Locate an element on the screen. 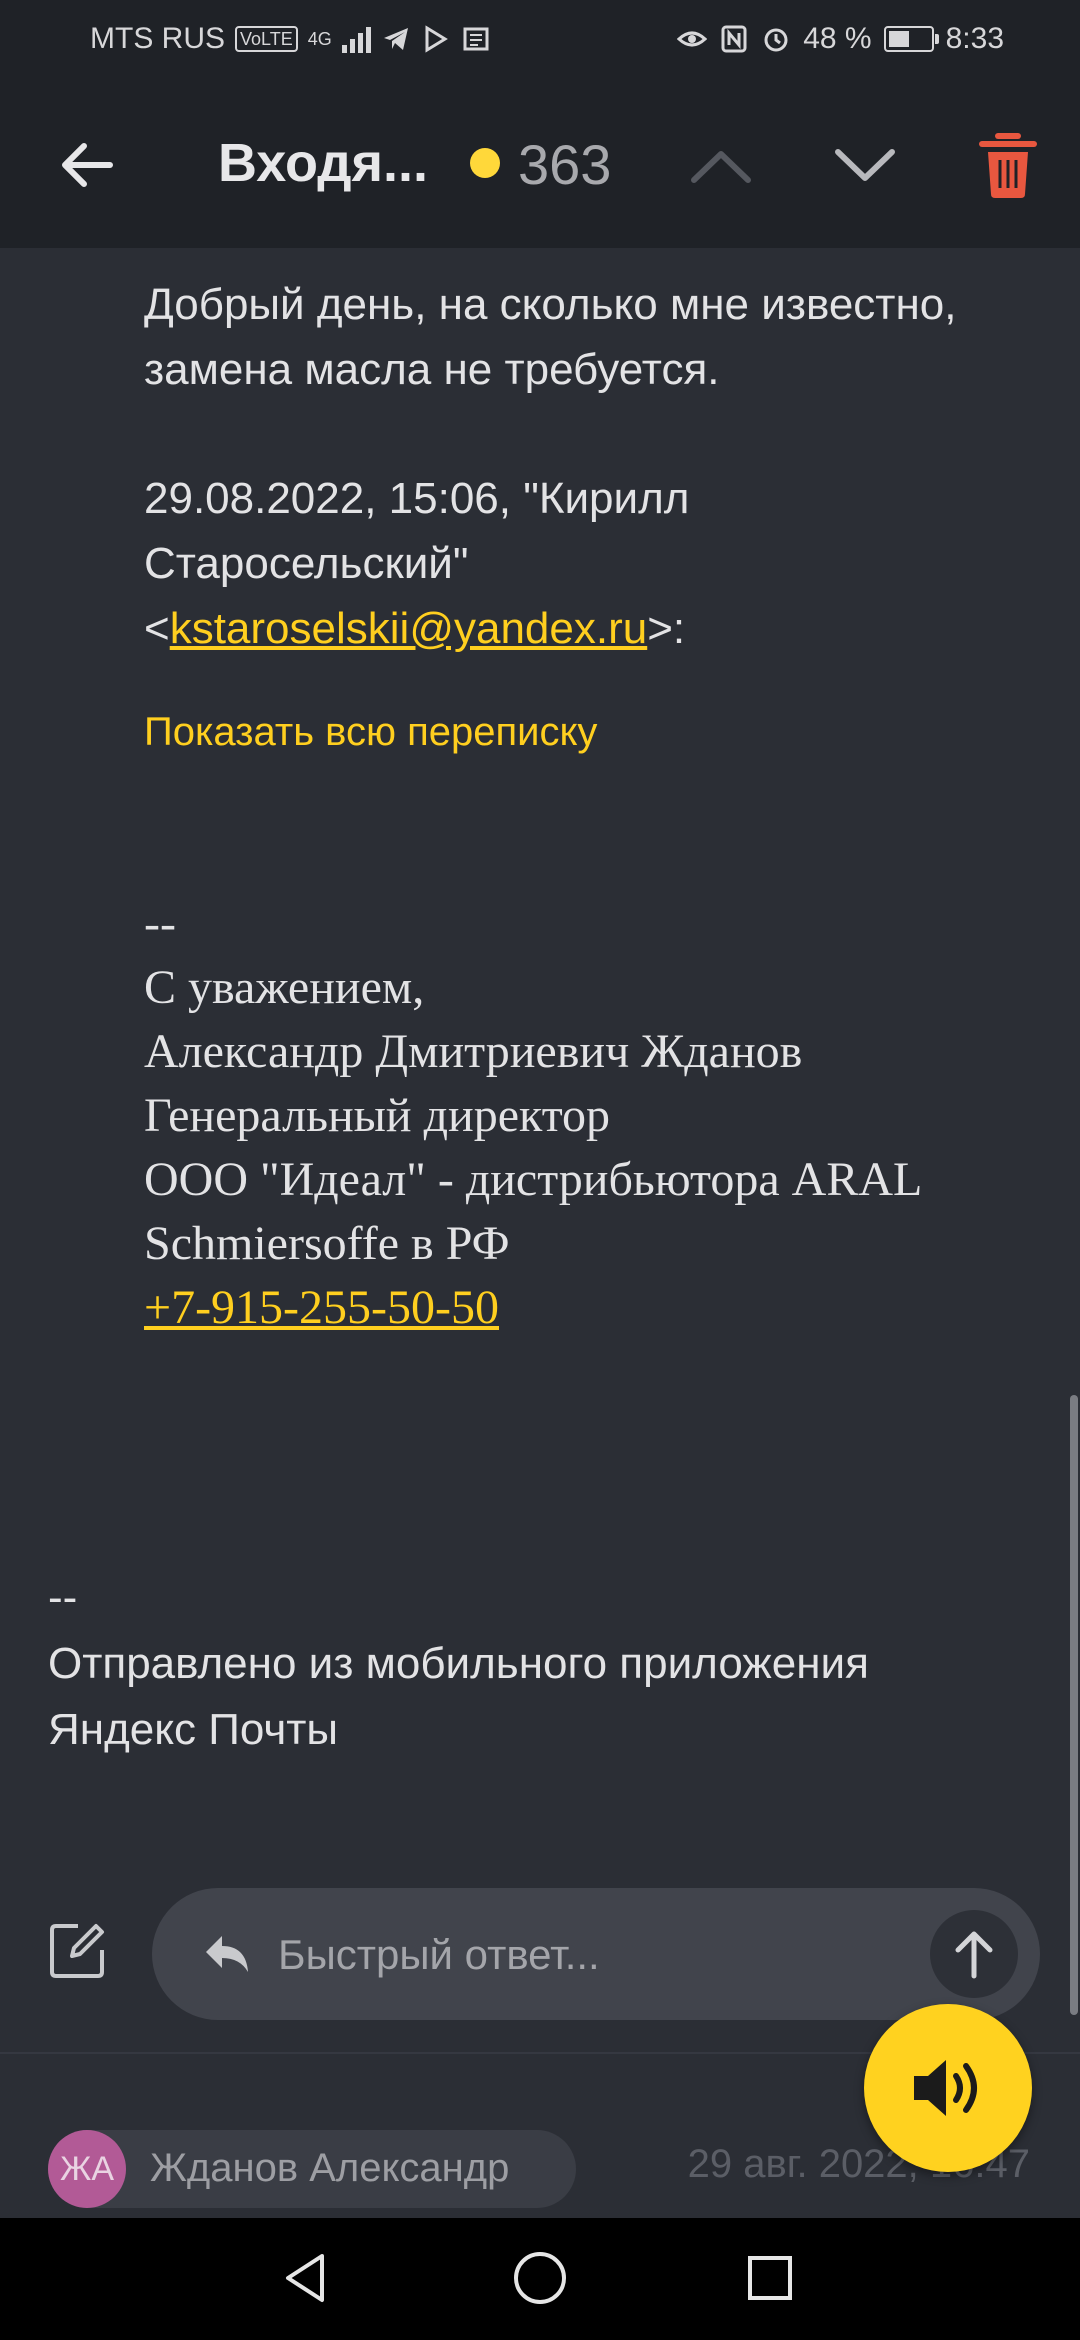 This screenshot has height=2340, width=1080. signature-line: Александр Дмитриевич Жданов is located at coordinates (473, 1051).